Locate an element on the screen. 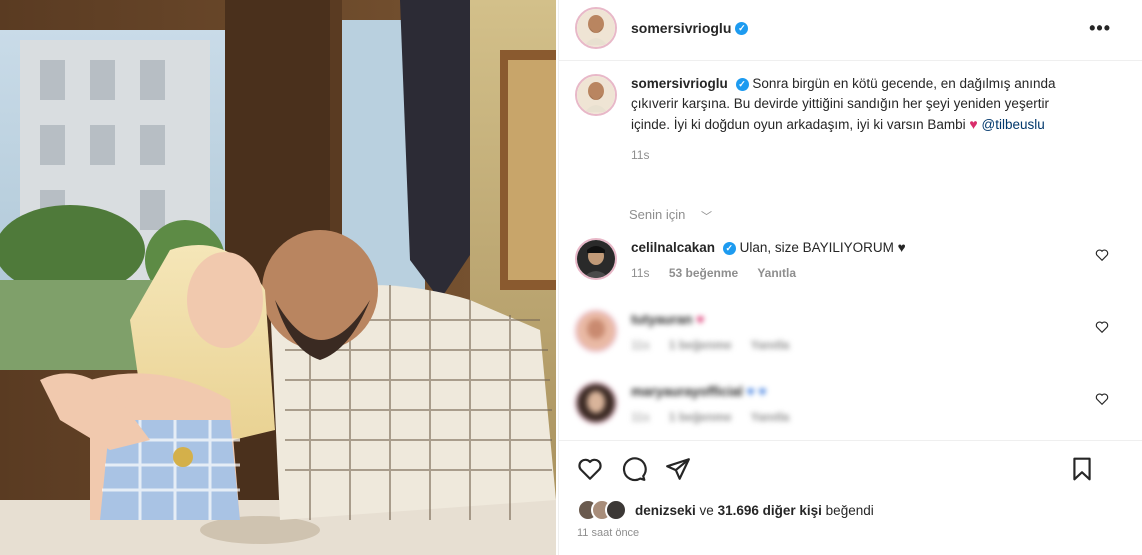 This screenshot has width=1142, height=555. bookmark-icon is located at coordinates (1082, 469).